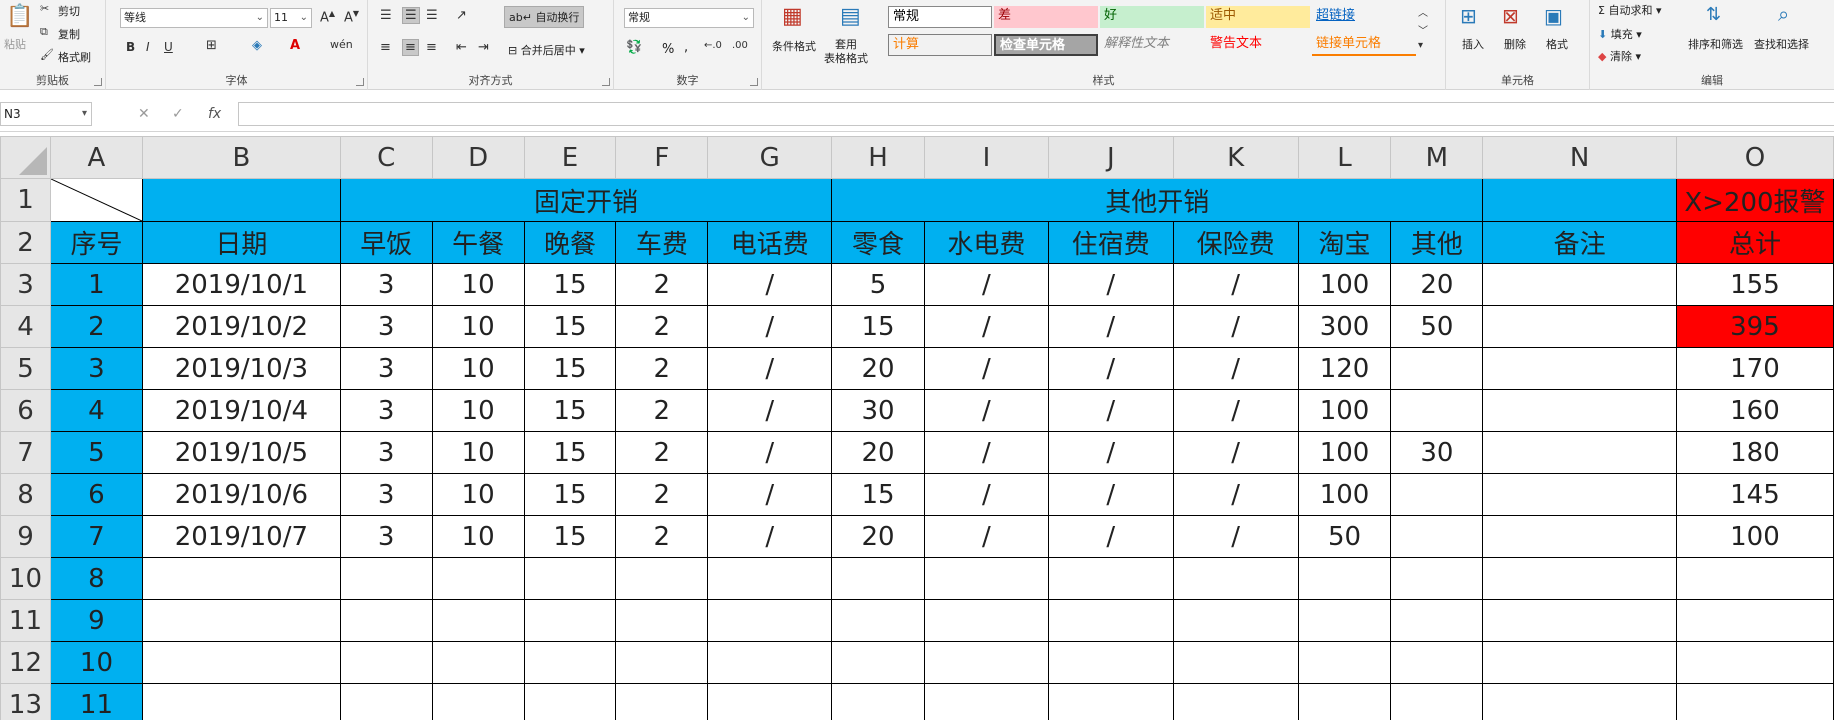  I want to click on cell: 100, so click(1344, 452).